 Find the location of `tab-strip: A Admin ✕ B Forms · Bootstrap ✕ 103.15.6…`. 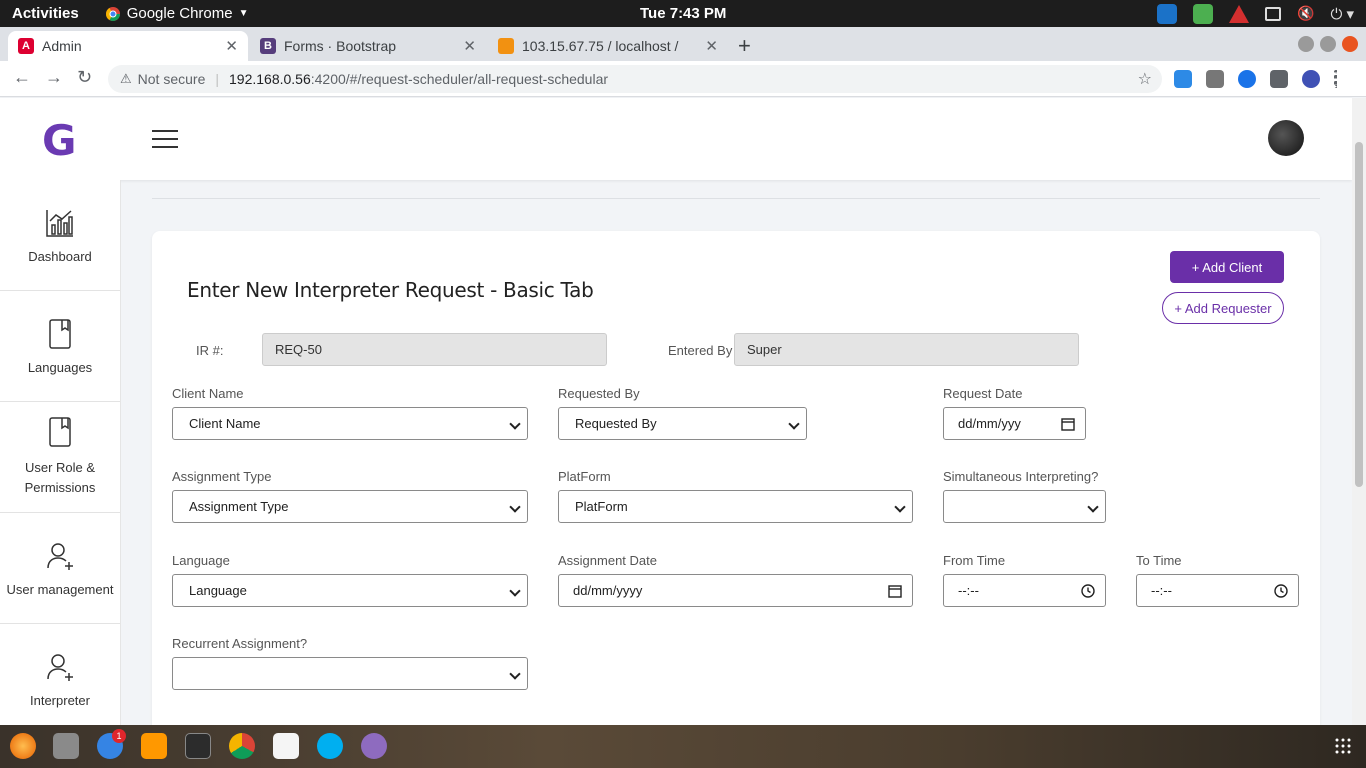

tab-strip: A Admin ✕ B Forms · Bootstrap ✕ 103.15.6… is located at coordinates (683, 44).